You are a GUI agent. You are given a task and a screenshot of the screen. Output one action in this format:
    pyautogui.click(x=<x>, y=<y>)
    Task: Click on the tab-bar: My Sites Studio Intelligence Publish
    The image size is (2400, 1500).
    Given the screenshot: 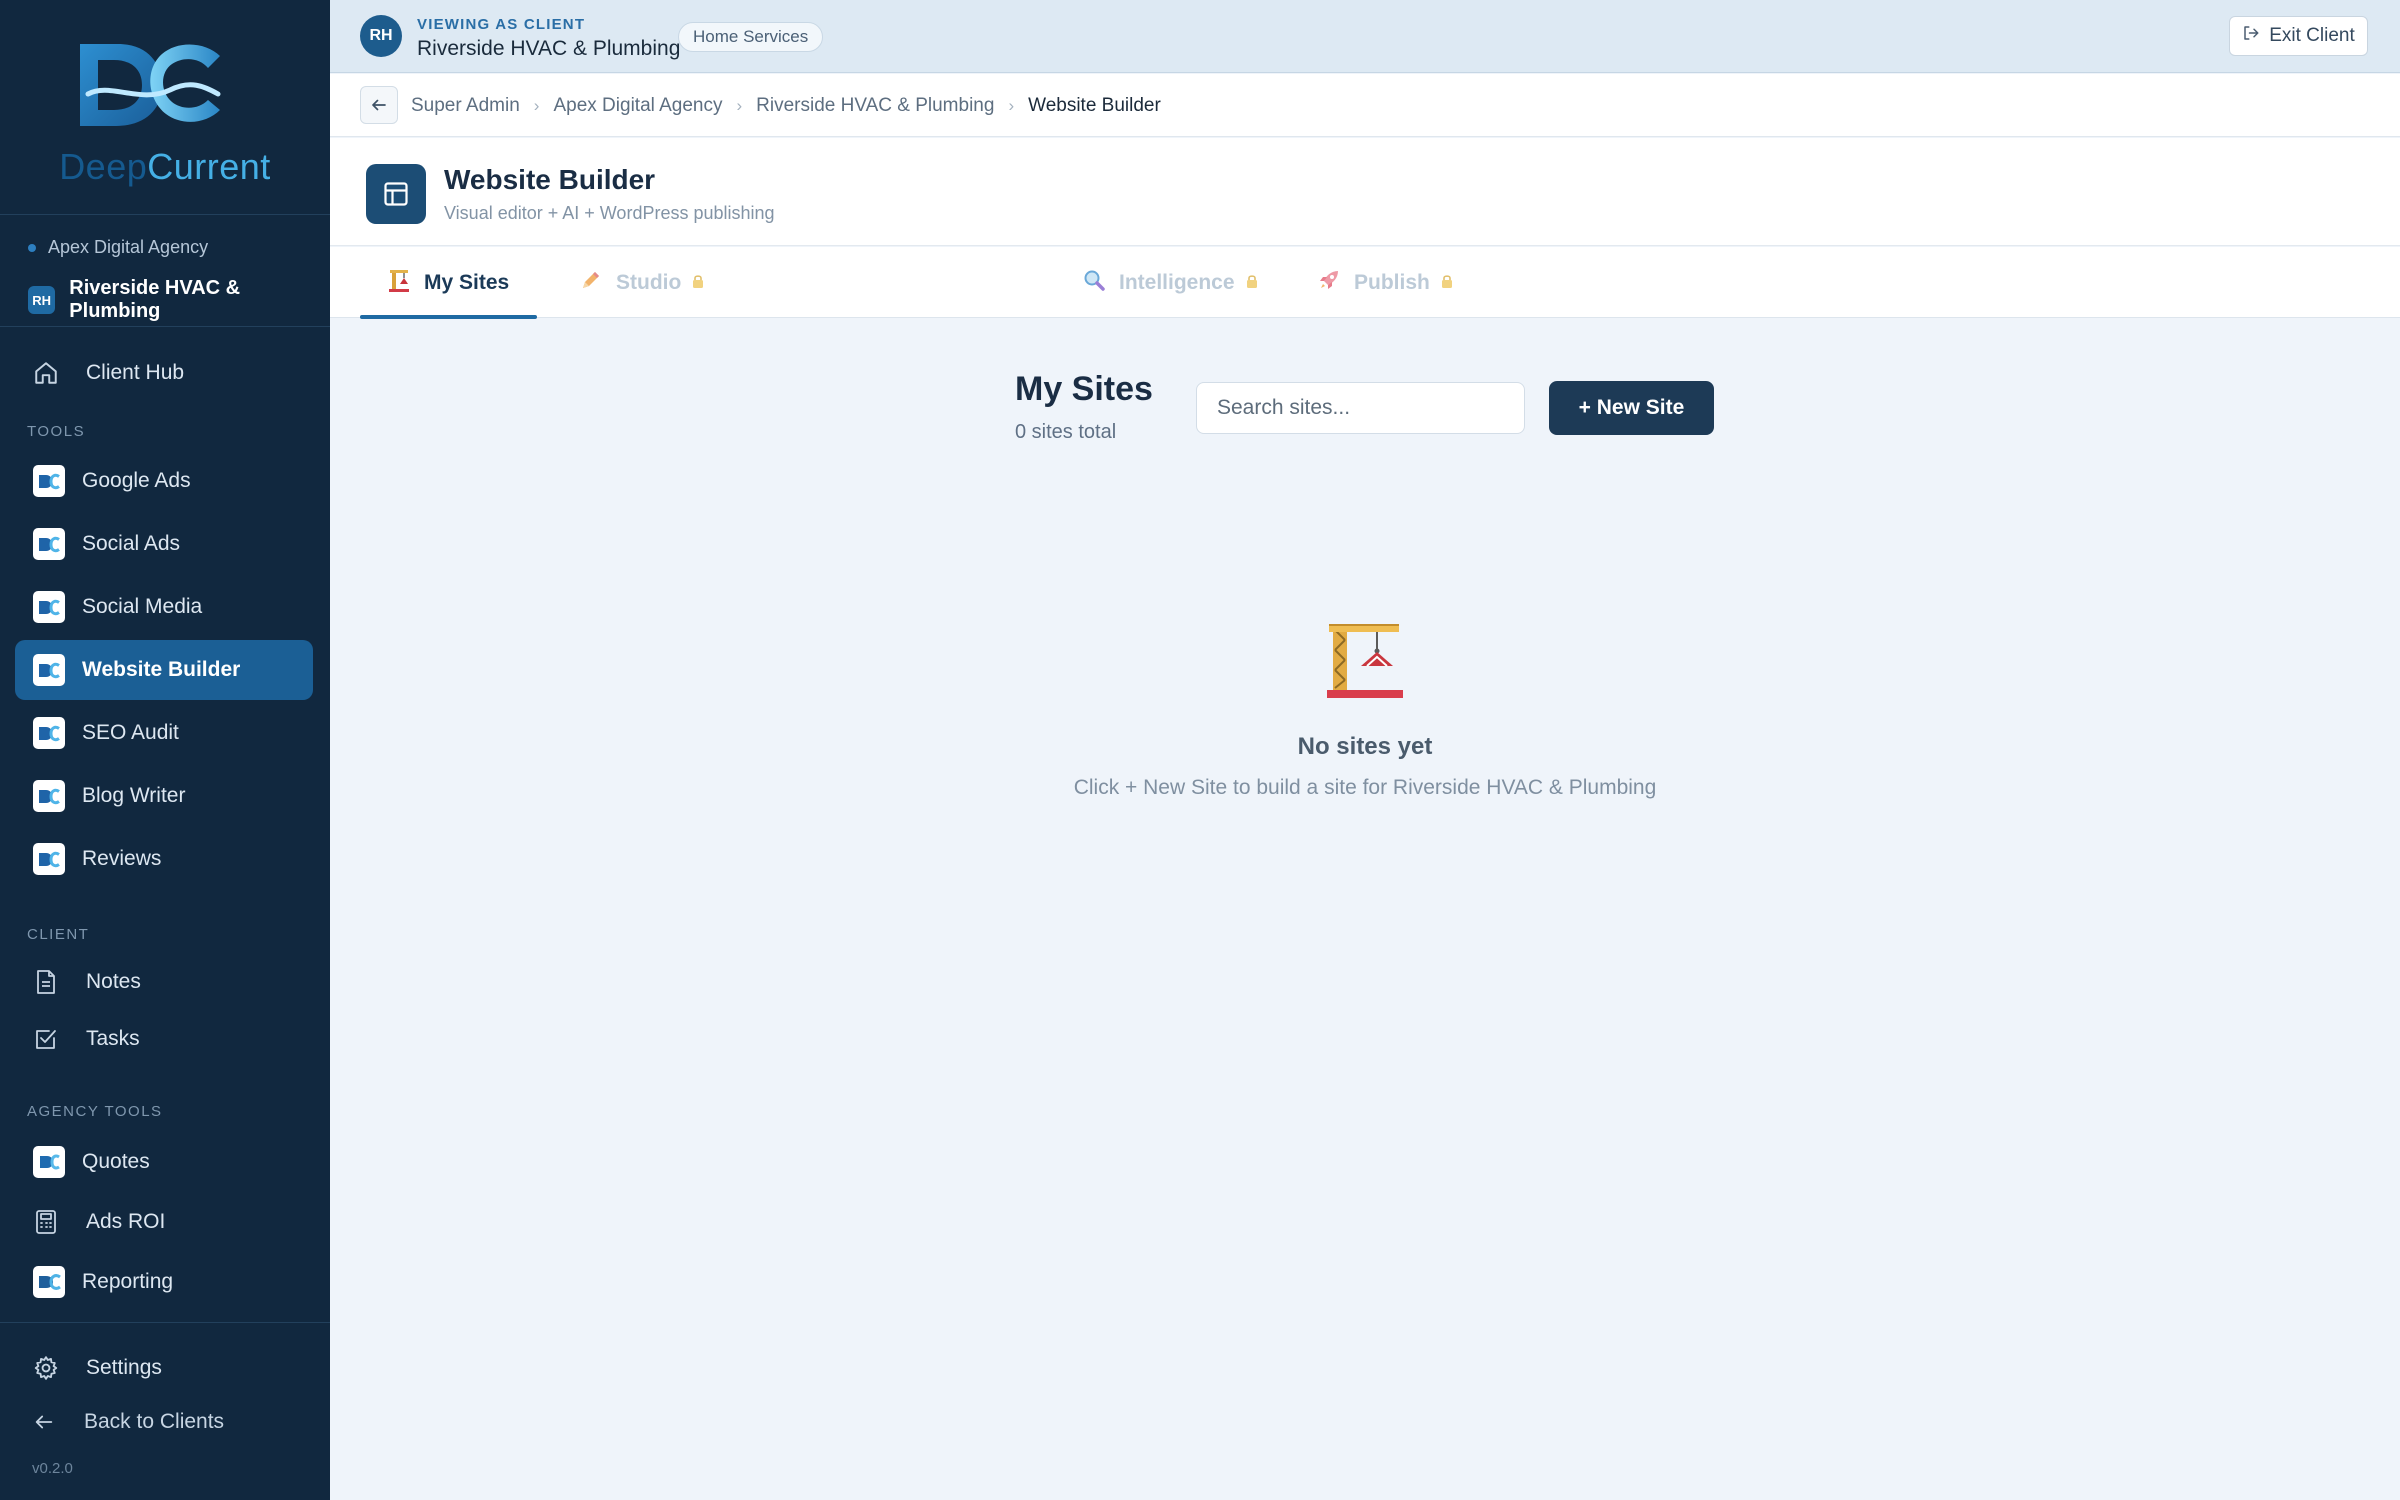 What is the action you would take?
    pyautogui.click(x=1365, y=283)
    